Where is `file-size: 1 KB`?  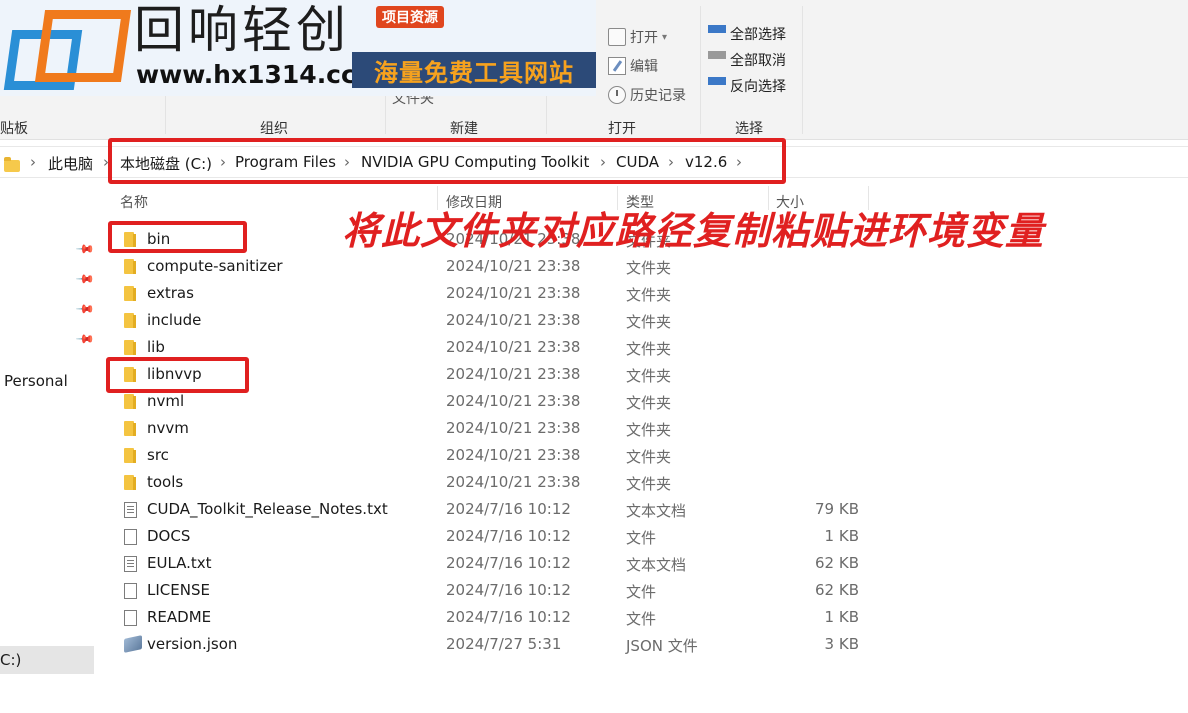 file-size: 1 KB is located at coordinates (841, 536).